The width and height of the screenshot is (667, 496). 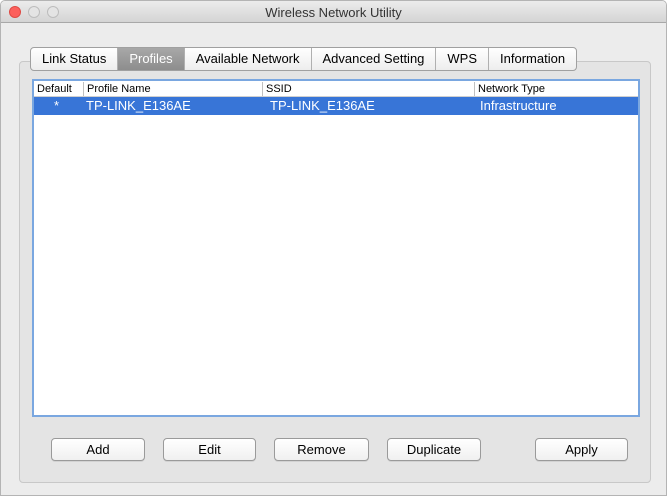 What do you see at coordinates (138, 105) in the screenshot?
I see `cell-profile-name: TP-LINK_E136AE` at bounding box center [138, 105].